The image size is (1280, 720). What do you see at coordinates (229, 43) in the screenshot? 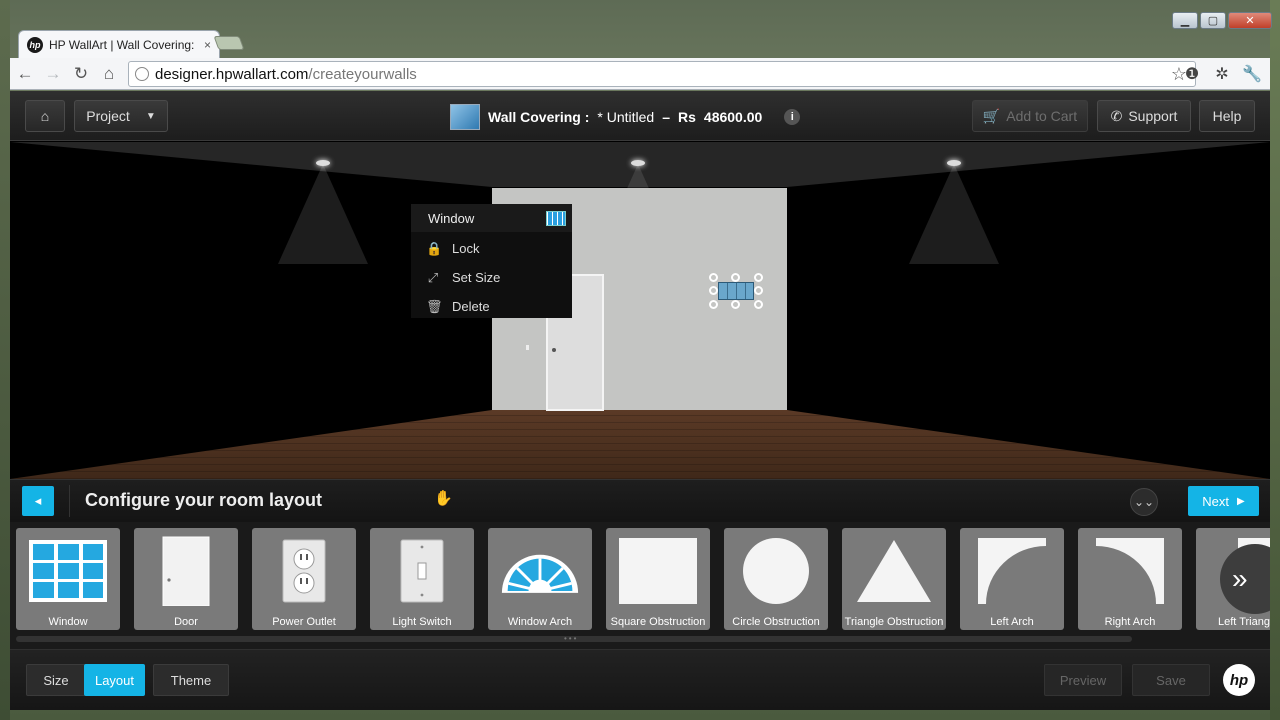
I see `new-tab-button` at bounding box center [229, 43].